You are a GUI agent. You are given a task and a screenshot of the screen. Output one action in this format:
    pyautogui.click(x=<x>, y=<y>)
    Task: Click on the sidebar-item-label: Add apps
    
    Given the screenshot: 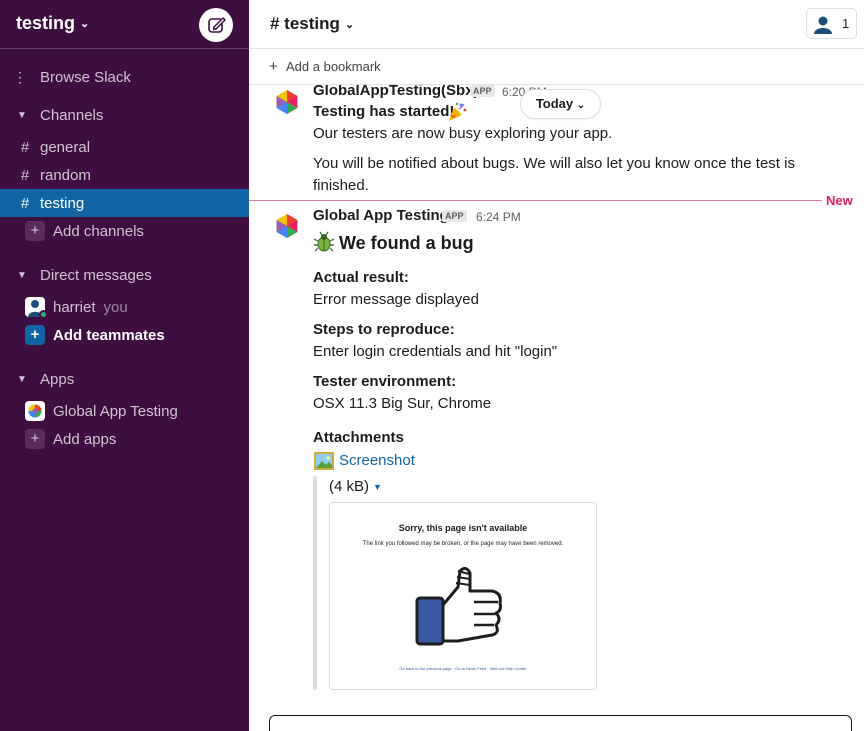 What is the action you would take?
    pyautogui.click(x=85, y=439)
    